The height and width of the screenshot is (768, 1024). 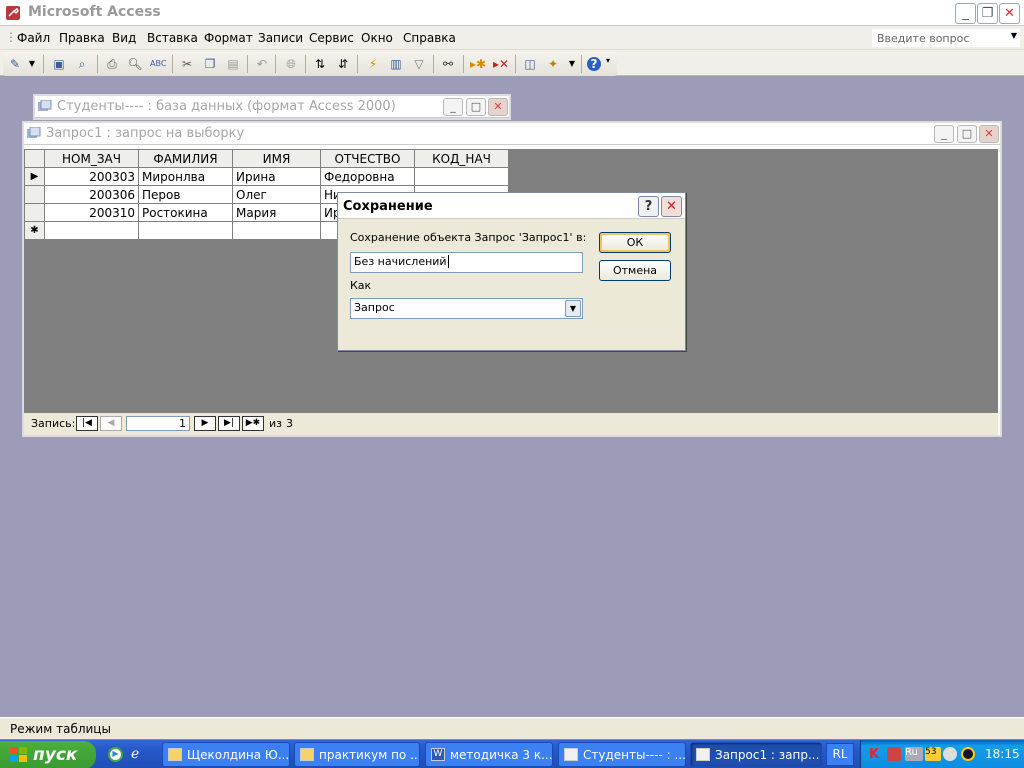 I want to click on search-icon: ⌕, so click(x=82, y=64).